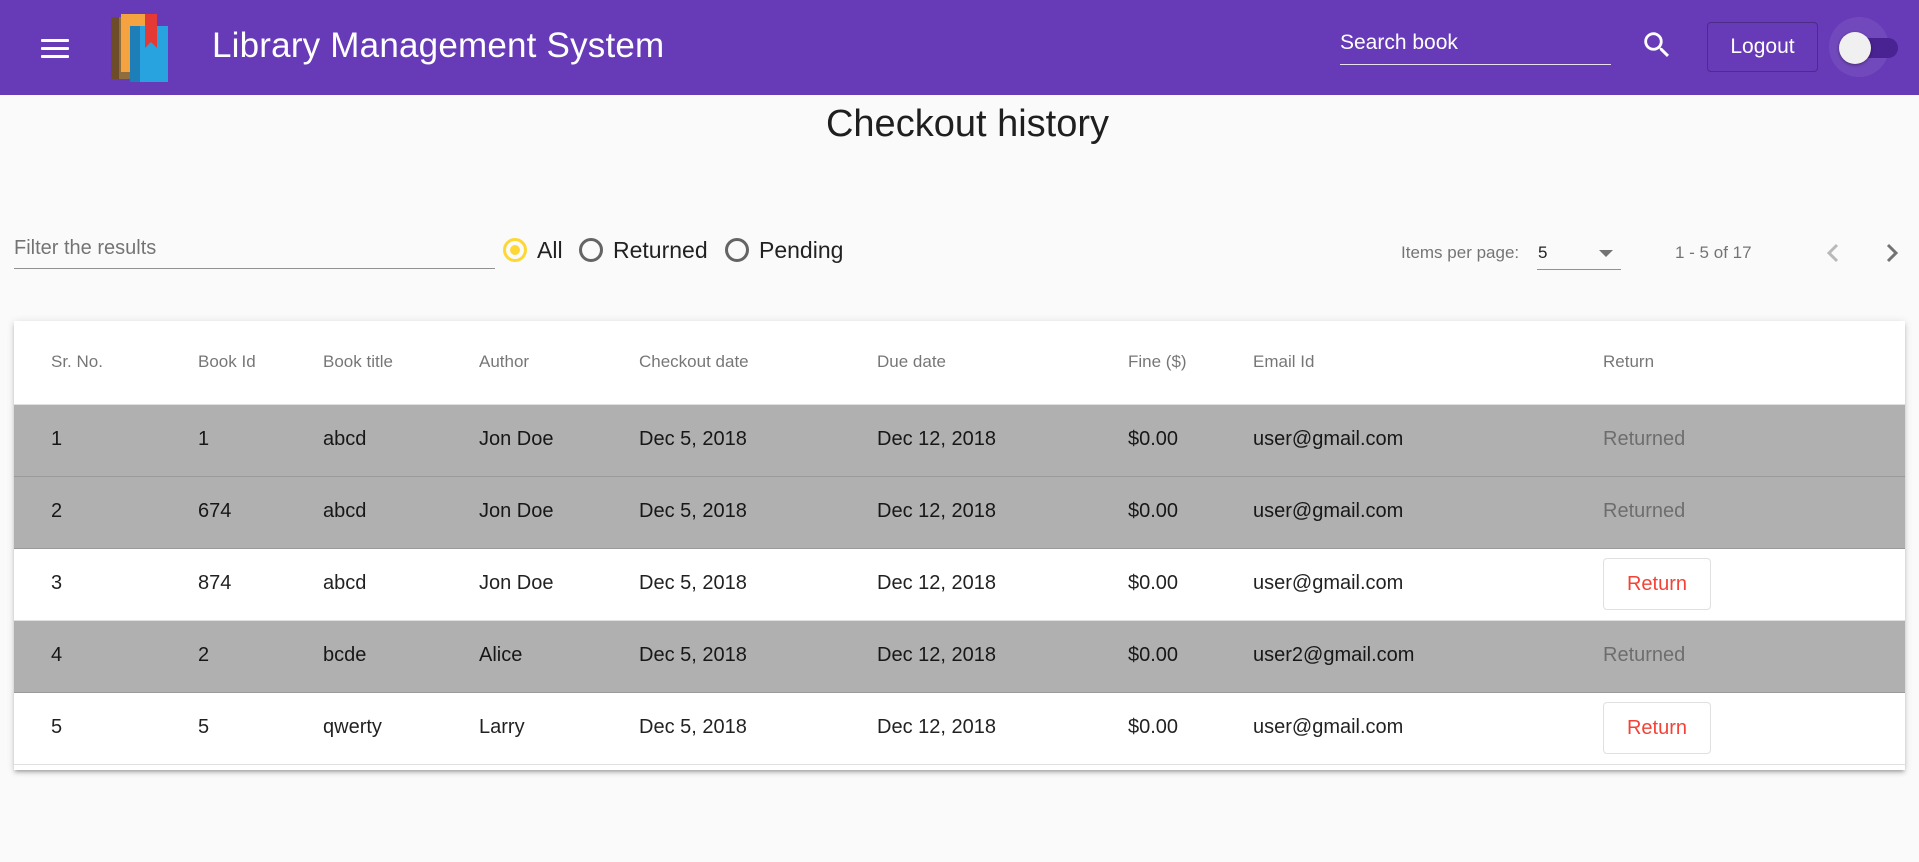 Image resolution: width=1919 pixels, height=862 pixels. I want to click on next-page-button, so click(1892, 253).